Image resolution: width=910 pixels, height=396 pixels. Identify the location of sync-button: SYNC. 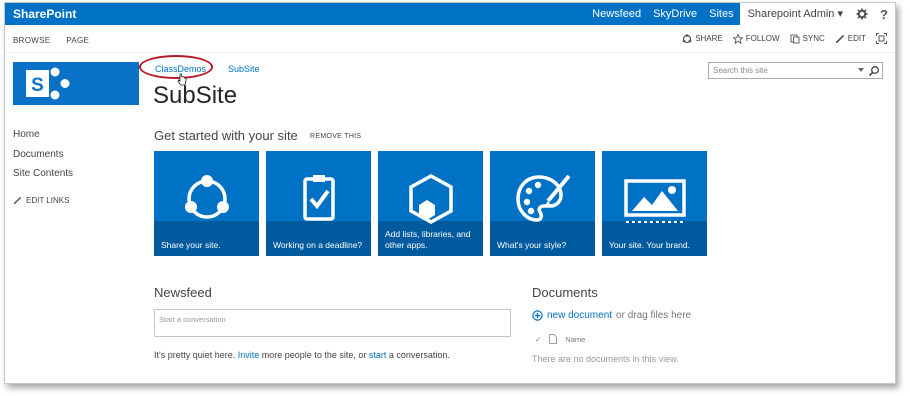
(807, 39).